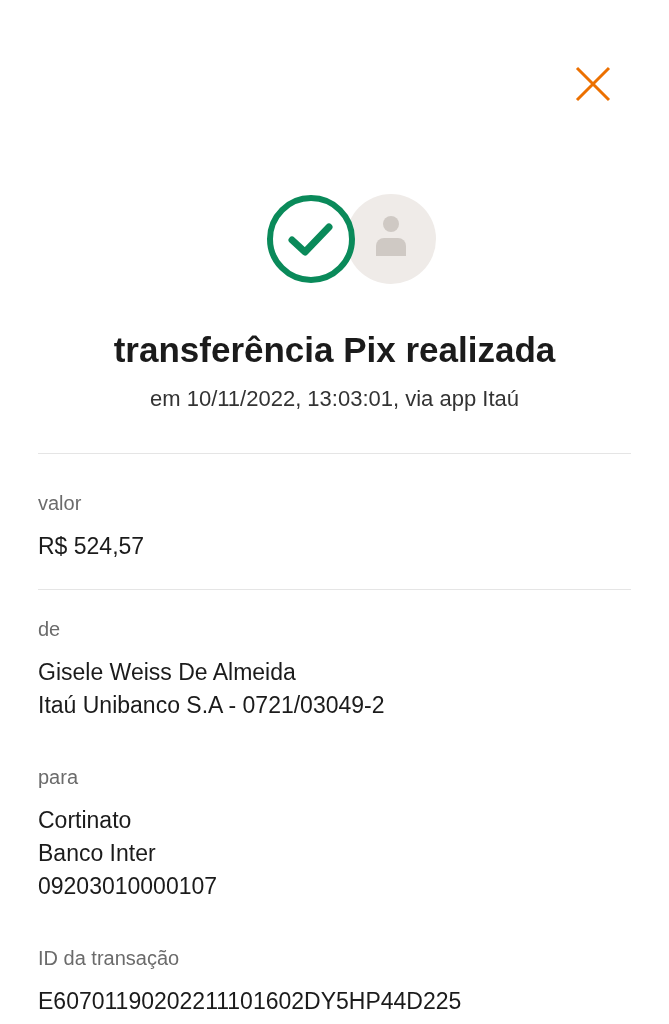 Image resolution: width=669 pixels, height=1024 pixels. I want to click on transfer-date: em 10/11/2022, 13:03:01, via app Itaú, so click(334, 398).